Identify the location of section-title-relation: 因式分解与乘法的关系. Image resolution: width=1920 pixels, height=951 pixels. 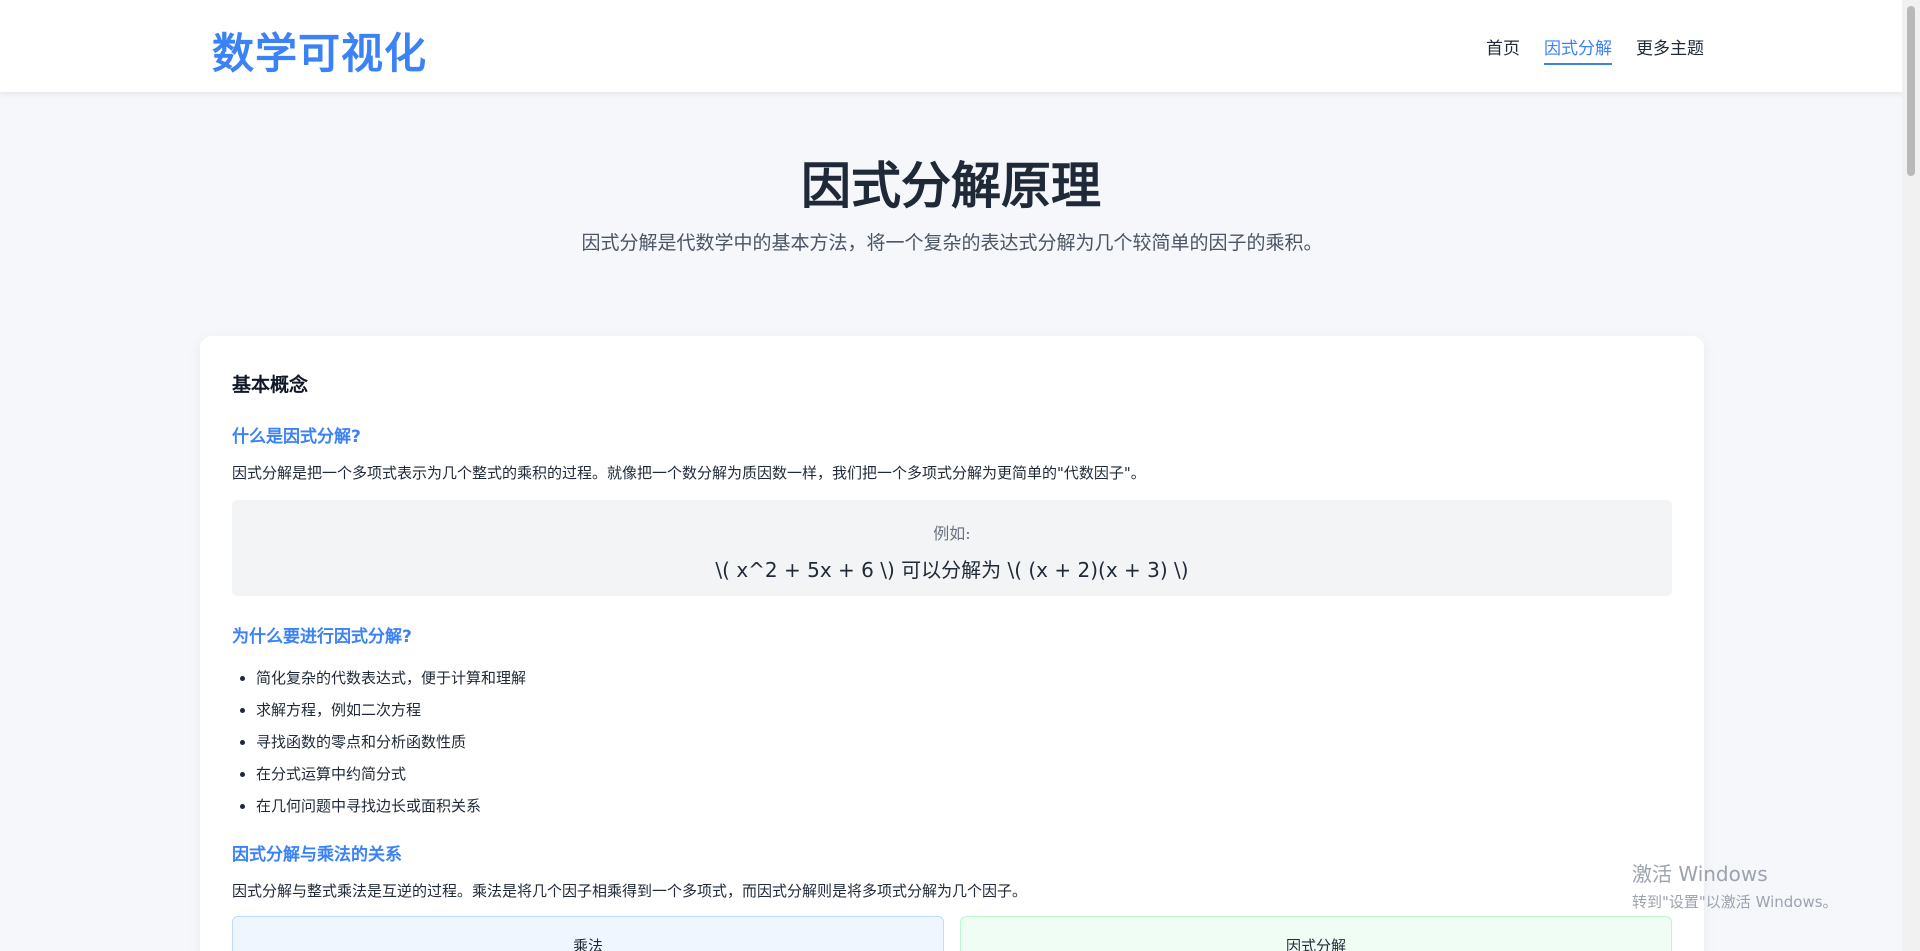
(317, 855).